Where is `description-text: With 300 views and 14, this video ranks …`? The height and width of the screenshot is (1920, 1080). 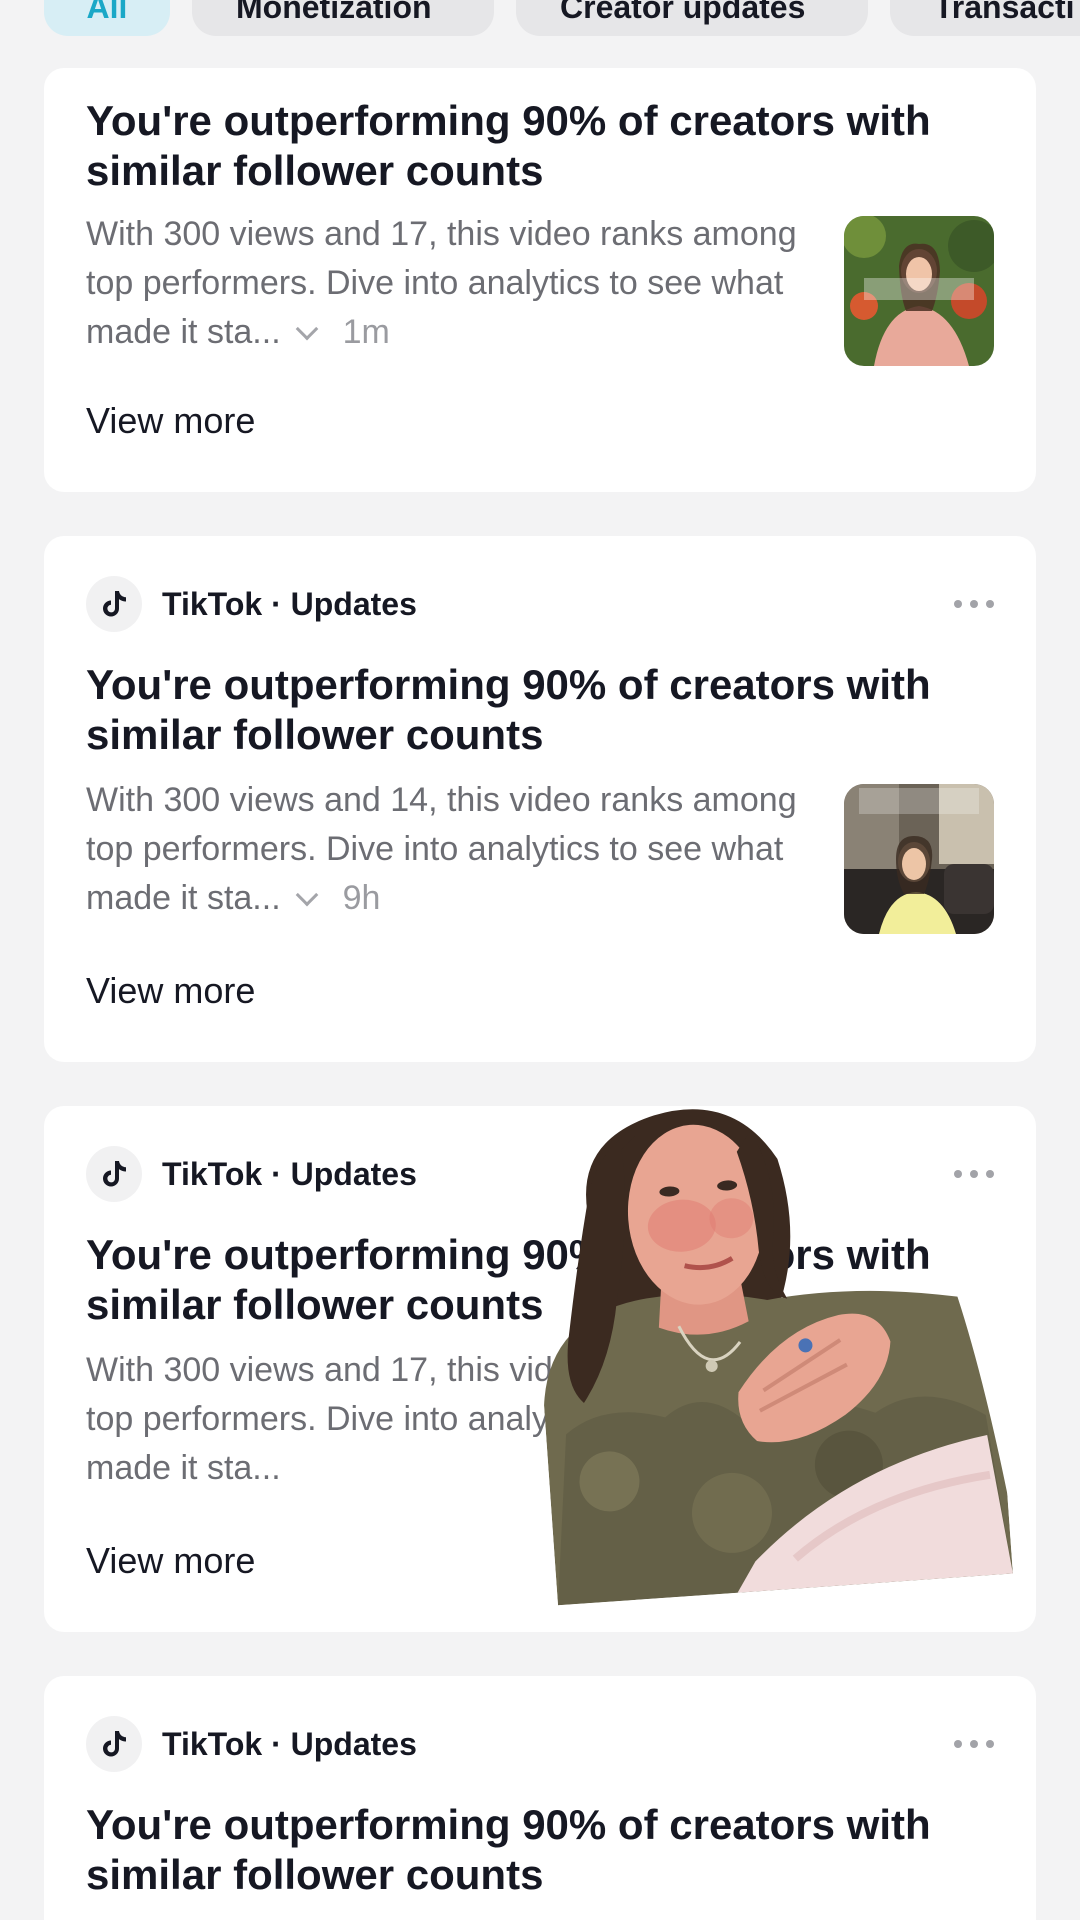
description-text: With 300 views and 14, this video ranks … is located at coordinates (441, 849).